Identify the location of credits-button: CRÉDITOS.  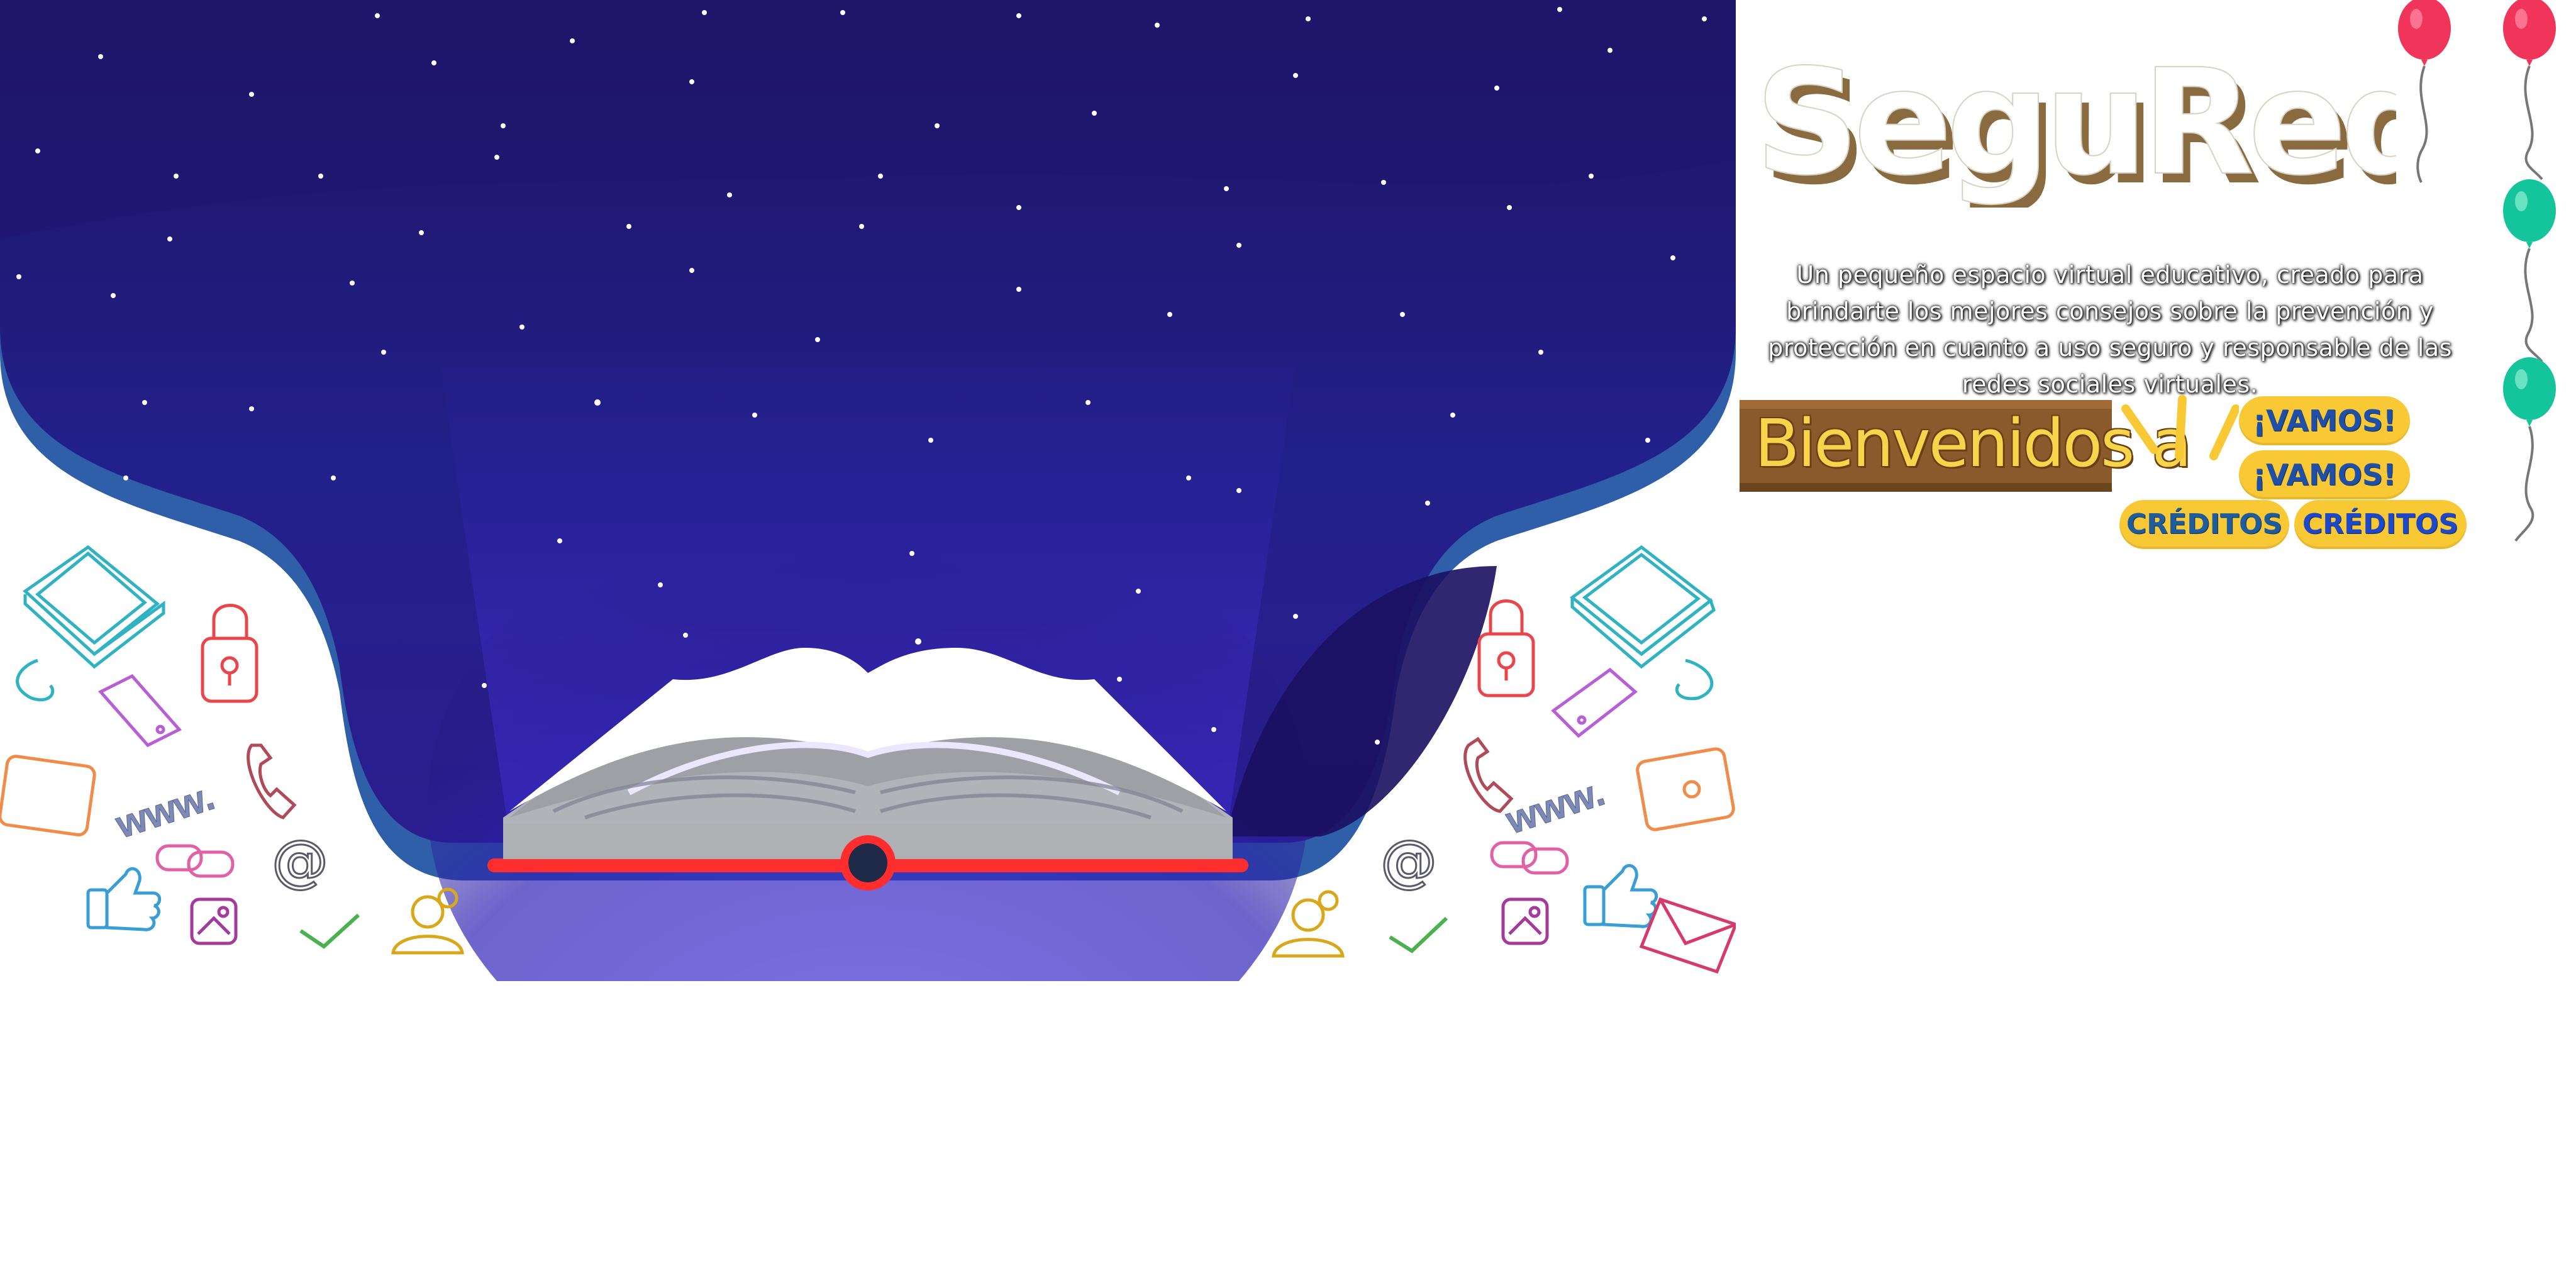
(2204, 524).